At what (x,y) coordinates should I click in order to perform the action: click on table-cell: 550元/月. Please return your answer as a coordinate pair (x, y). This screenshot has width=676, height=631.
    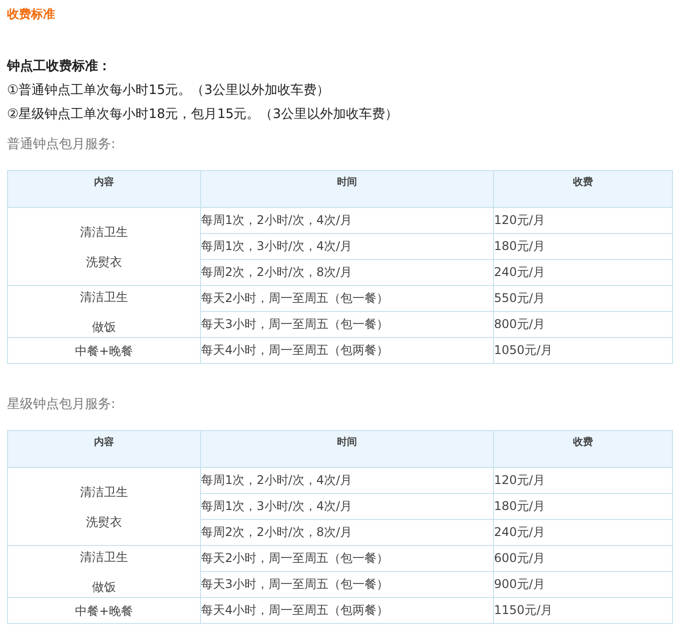
    Looking at the image, I should click on (583, 299).